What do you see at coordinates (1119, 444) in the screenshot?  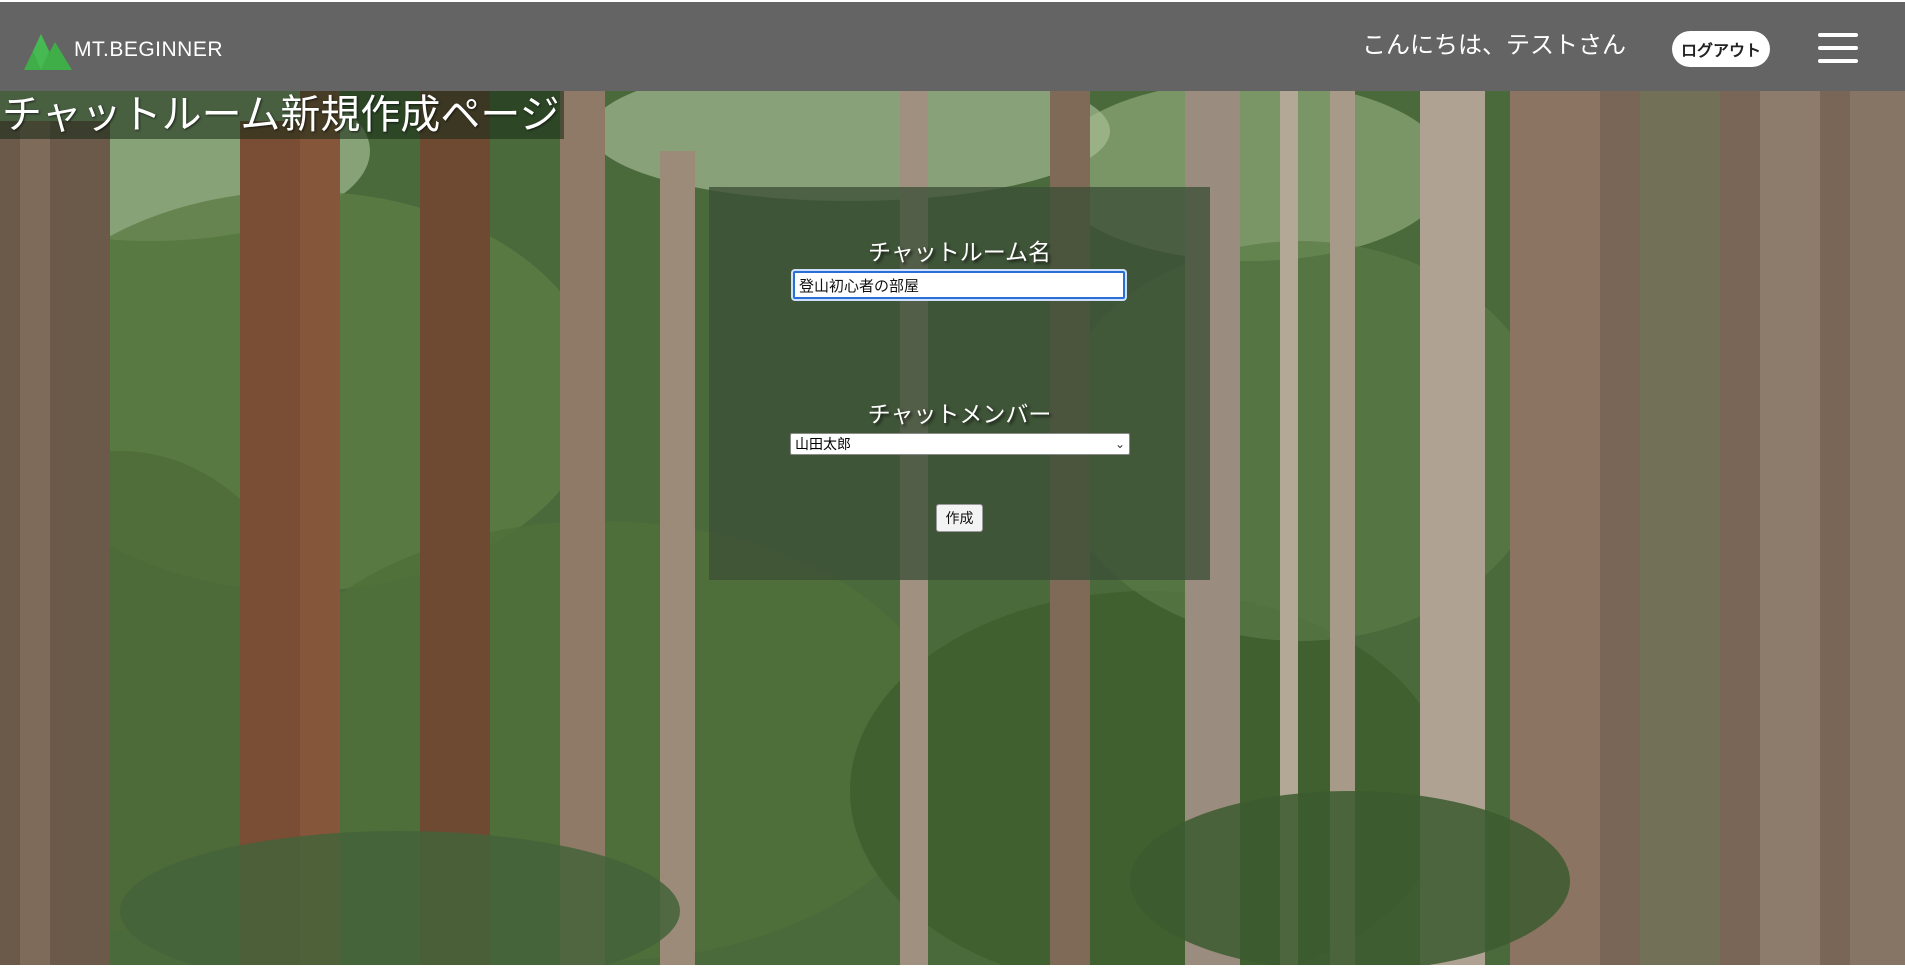 I see `chevron-down-icon: ⌄` at bounding box center [1119, 444].